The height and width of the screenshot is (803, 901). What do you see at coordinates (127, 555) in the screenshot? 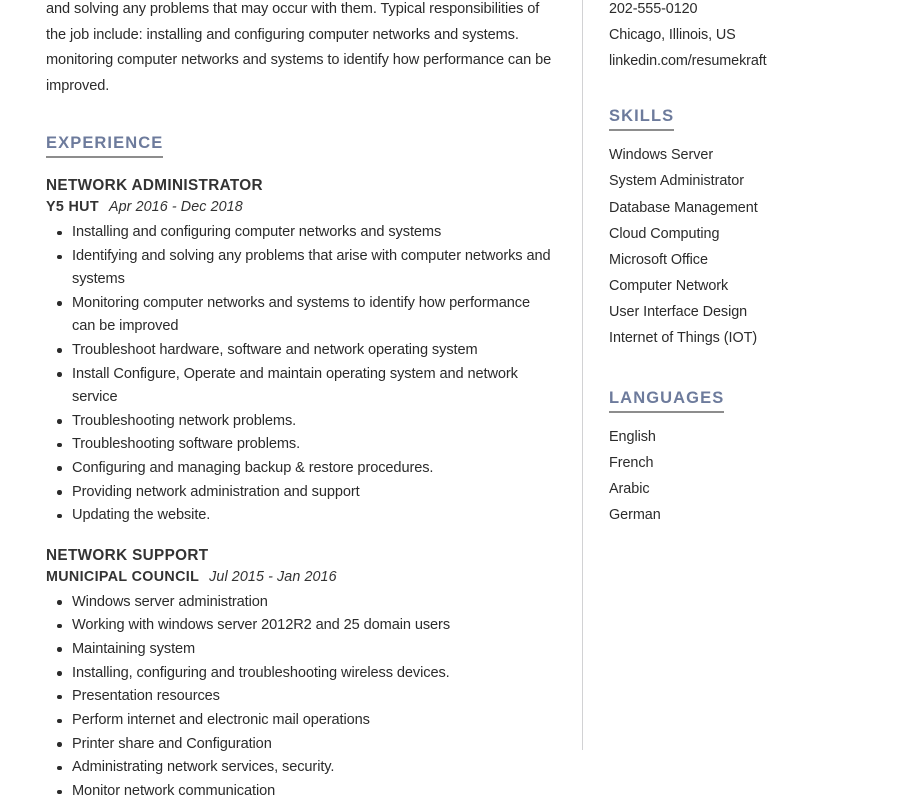
I see `job-title: NETWORK SUPPORT` at bounding box center [127, 555].